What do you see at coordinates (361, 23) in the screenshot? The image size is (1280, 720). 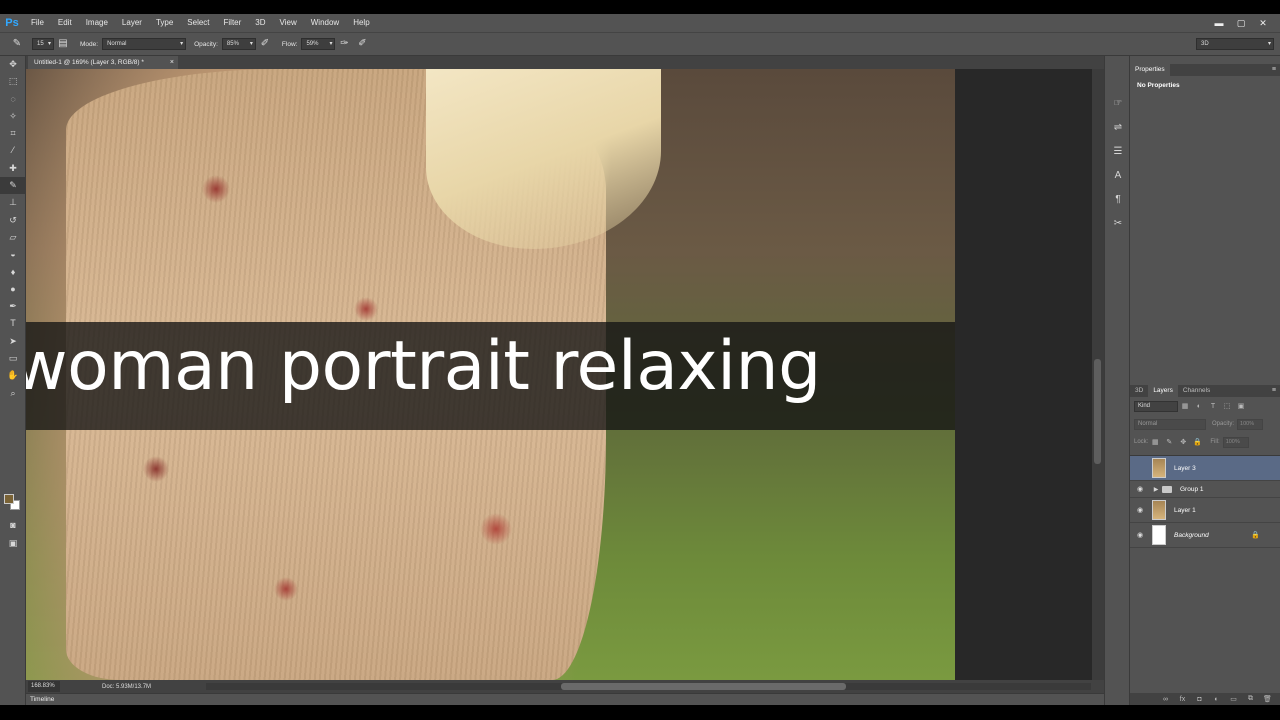 I see `menu-help: Help` at bounding box center [361, 23].